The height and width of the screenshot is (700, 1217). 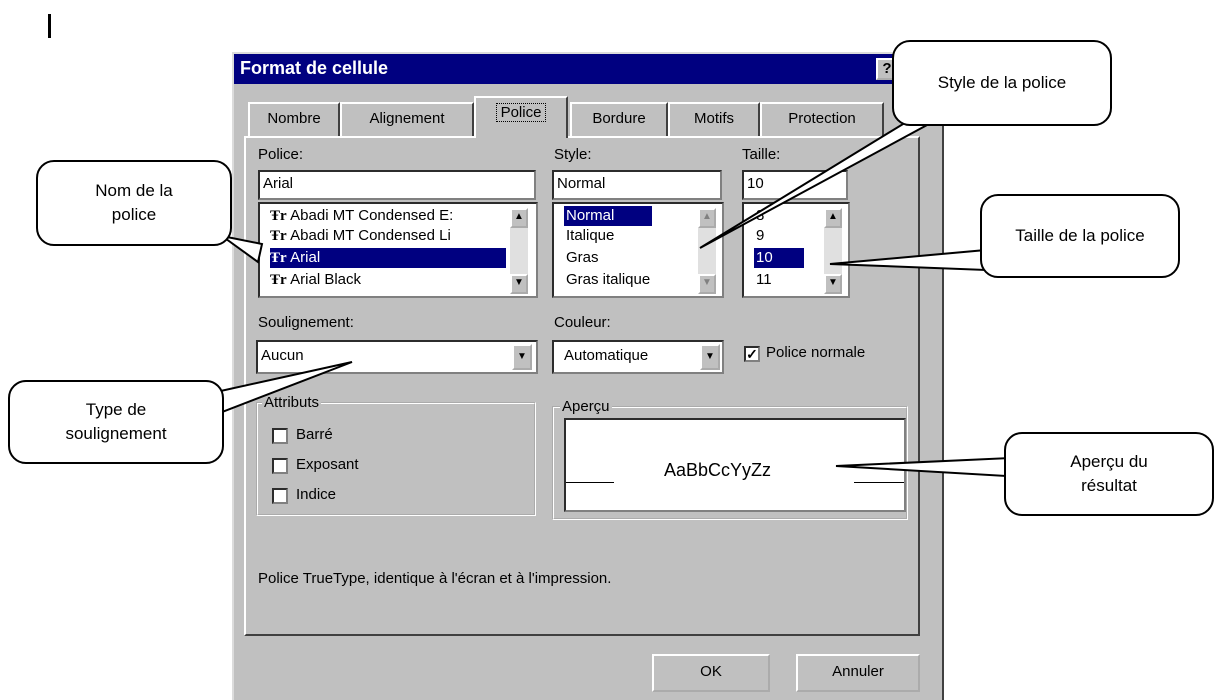 I want to click on cancel-button: Annuler, so click(x=858, y=673).